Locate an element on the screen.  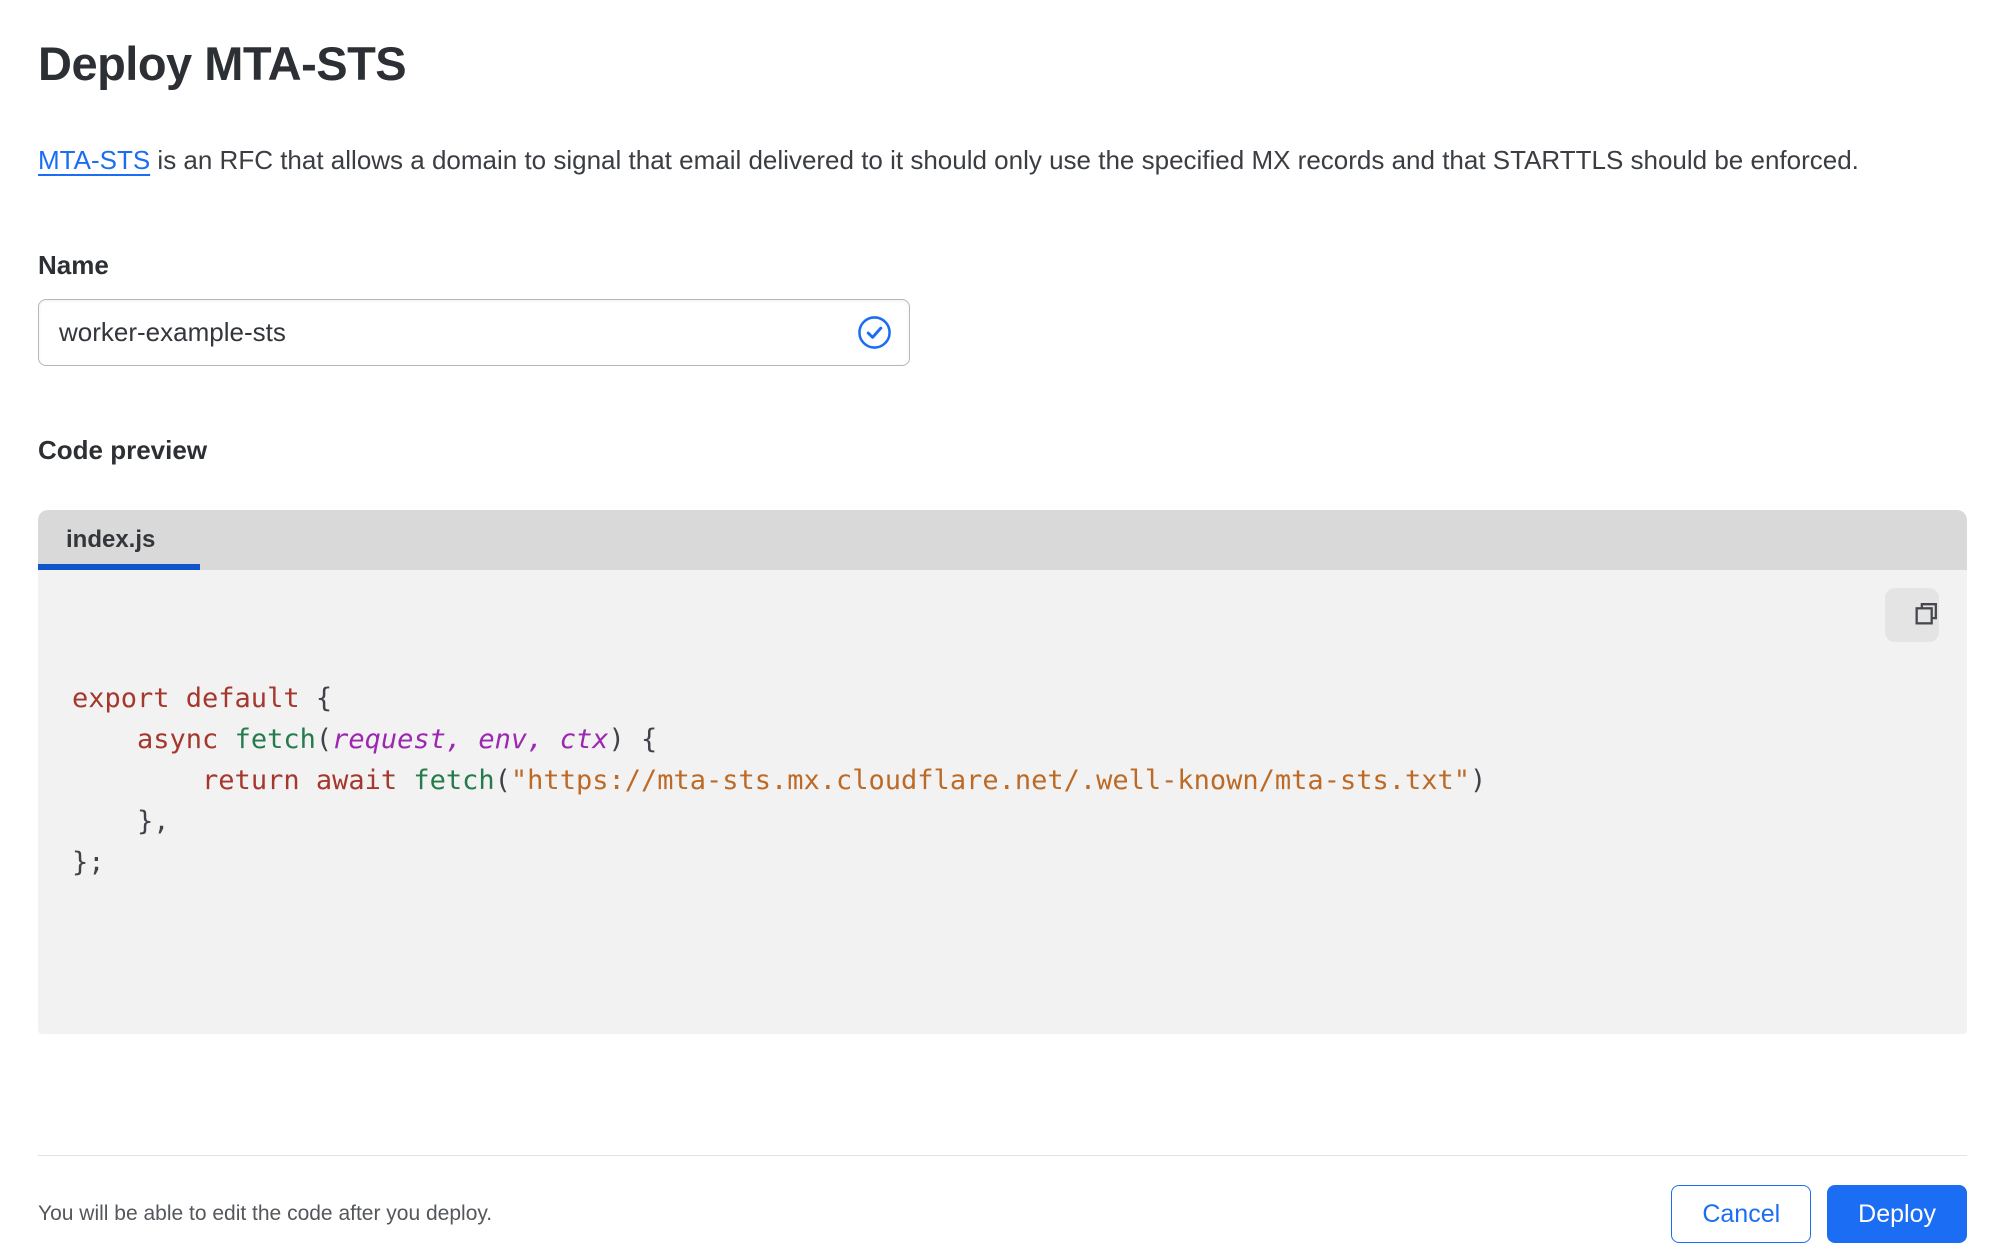
check-circle-icon is located at coordinates (874, 332).